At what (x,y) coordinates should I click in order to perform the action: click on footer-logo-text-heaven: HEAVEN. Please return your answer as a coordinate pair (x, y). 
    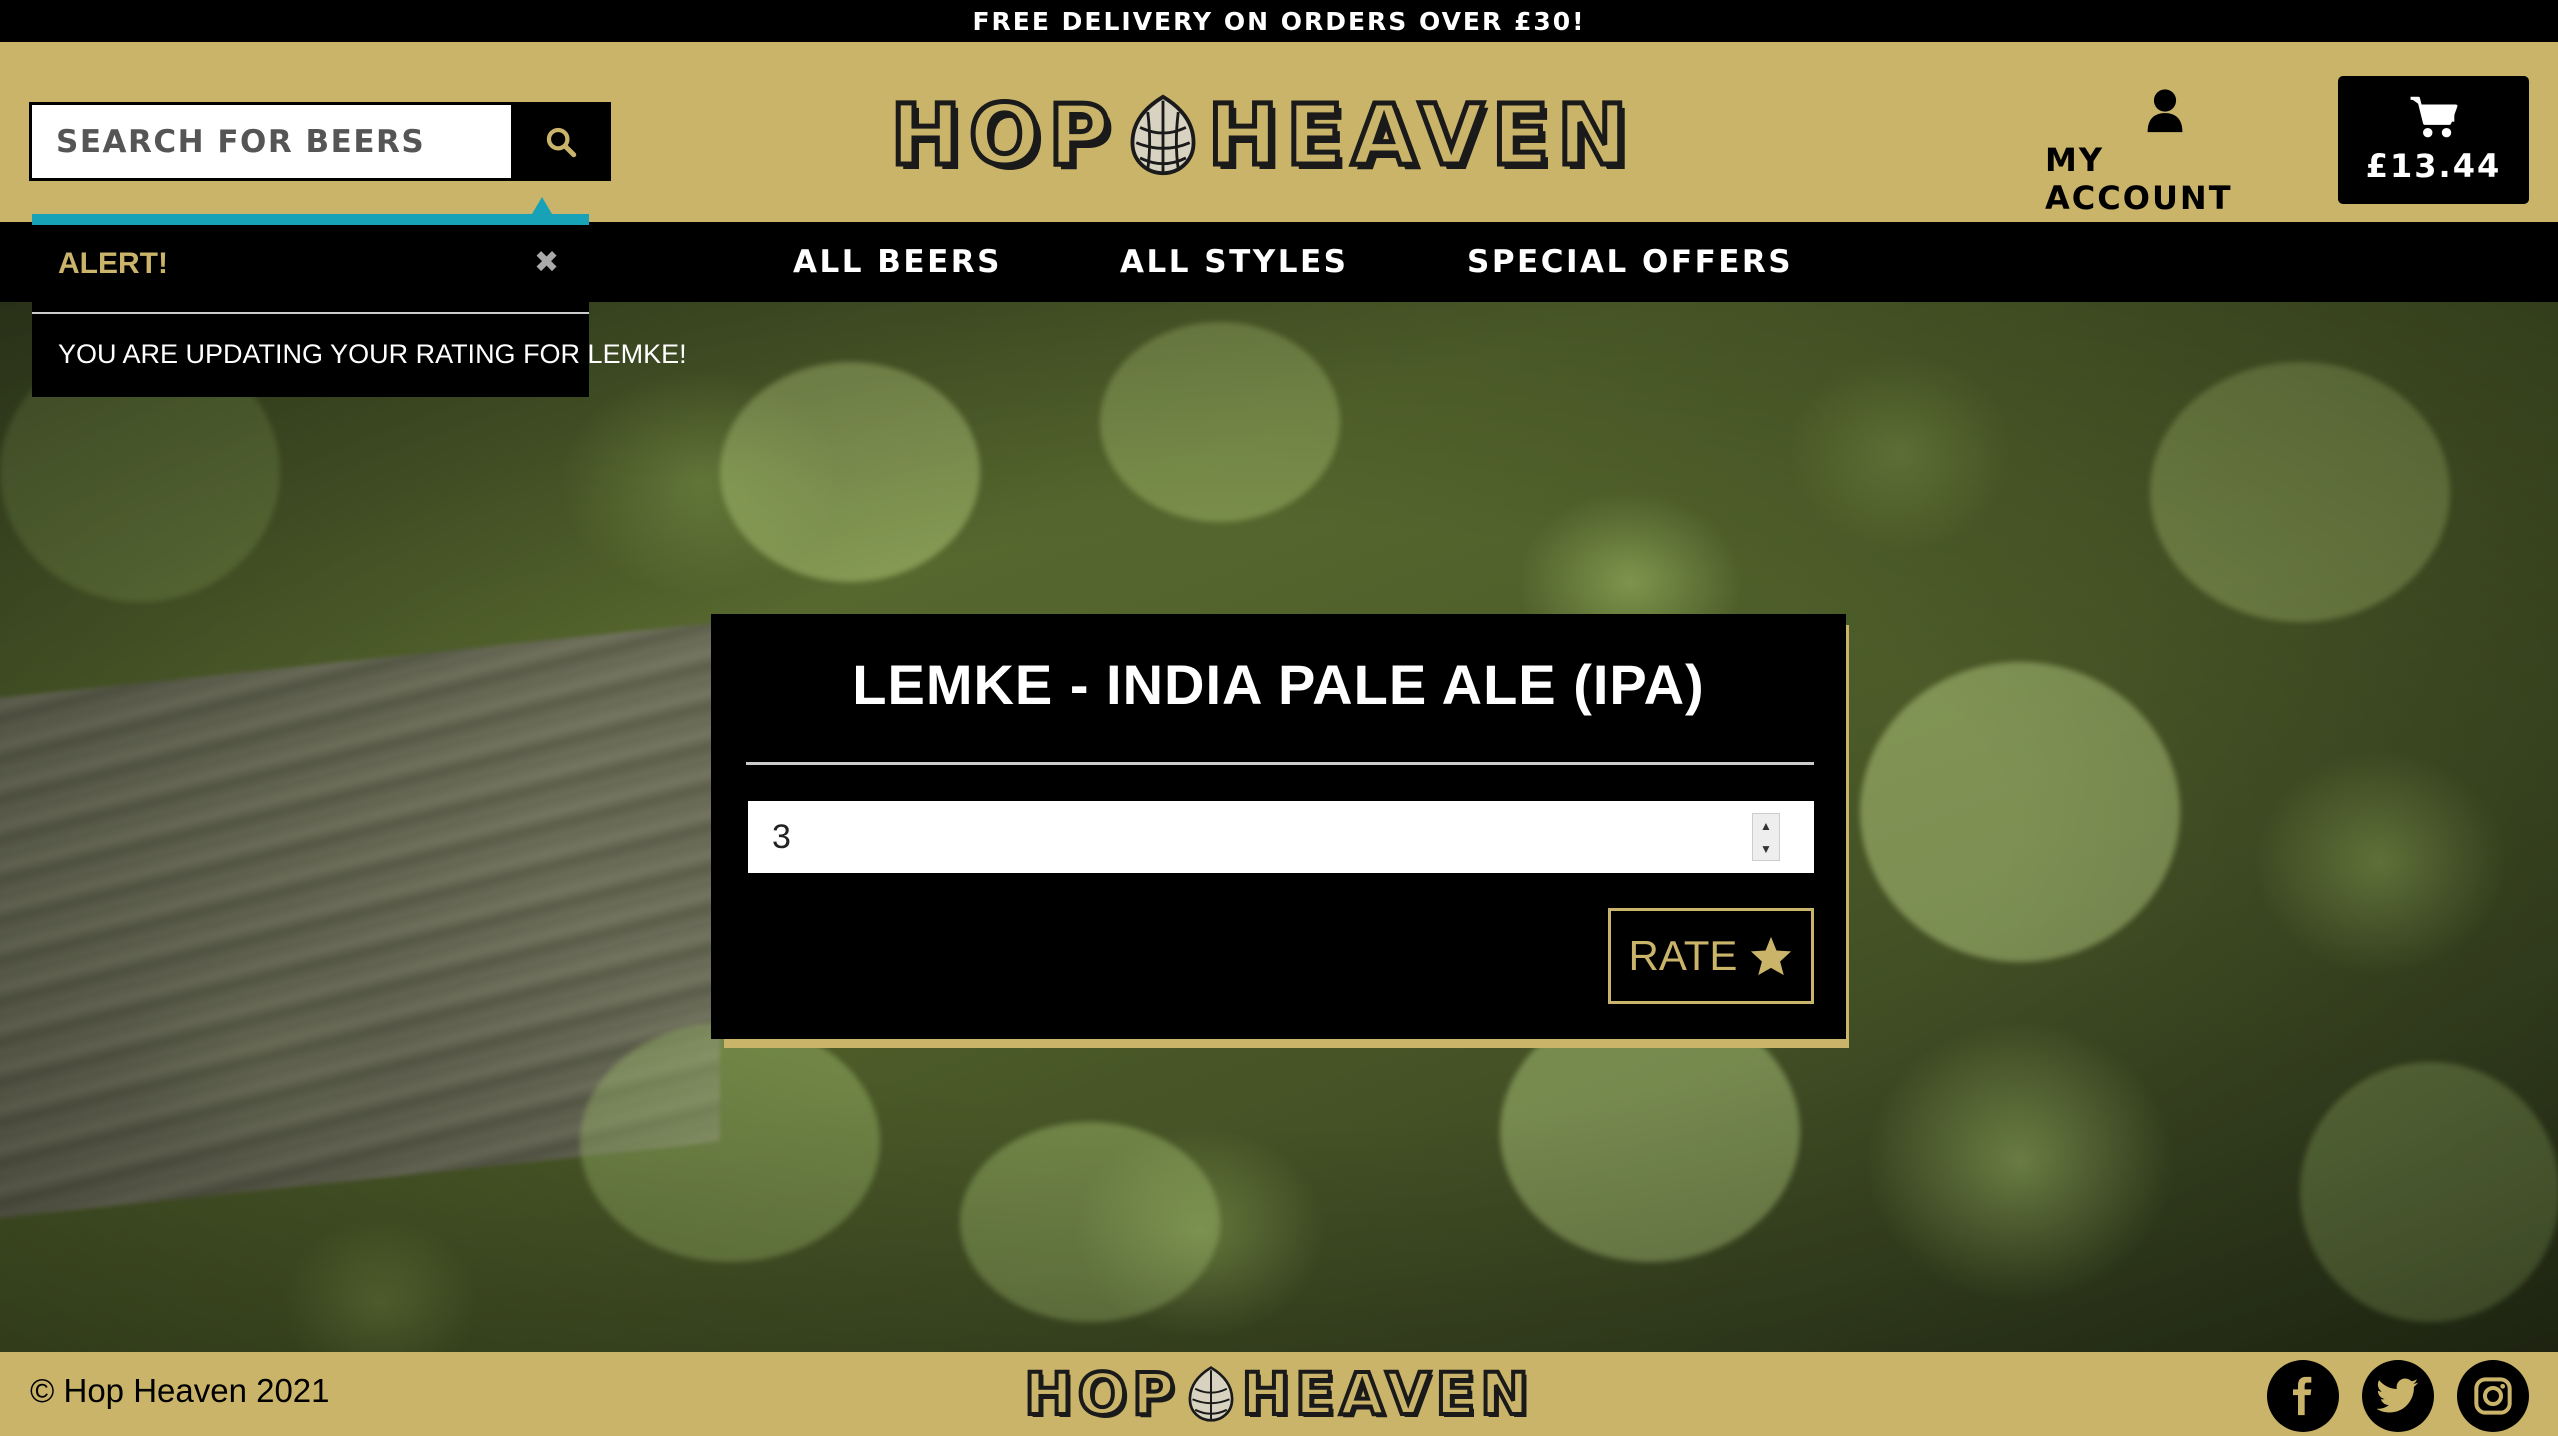
    Looking at the image, I should click on (1387, 1394).